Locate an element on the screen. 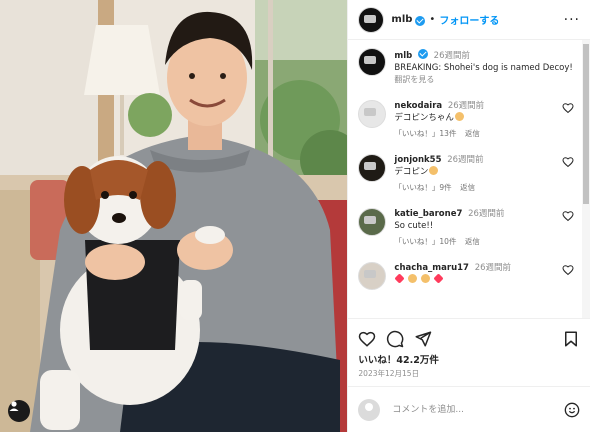 Image resolution: width=590 pixels, height=432 pixels. follow-button: フォローする is located at coordinates (469, 19).